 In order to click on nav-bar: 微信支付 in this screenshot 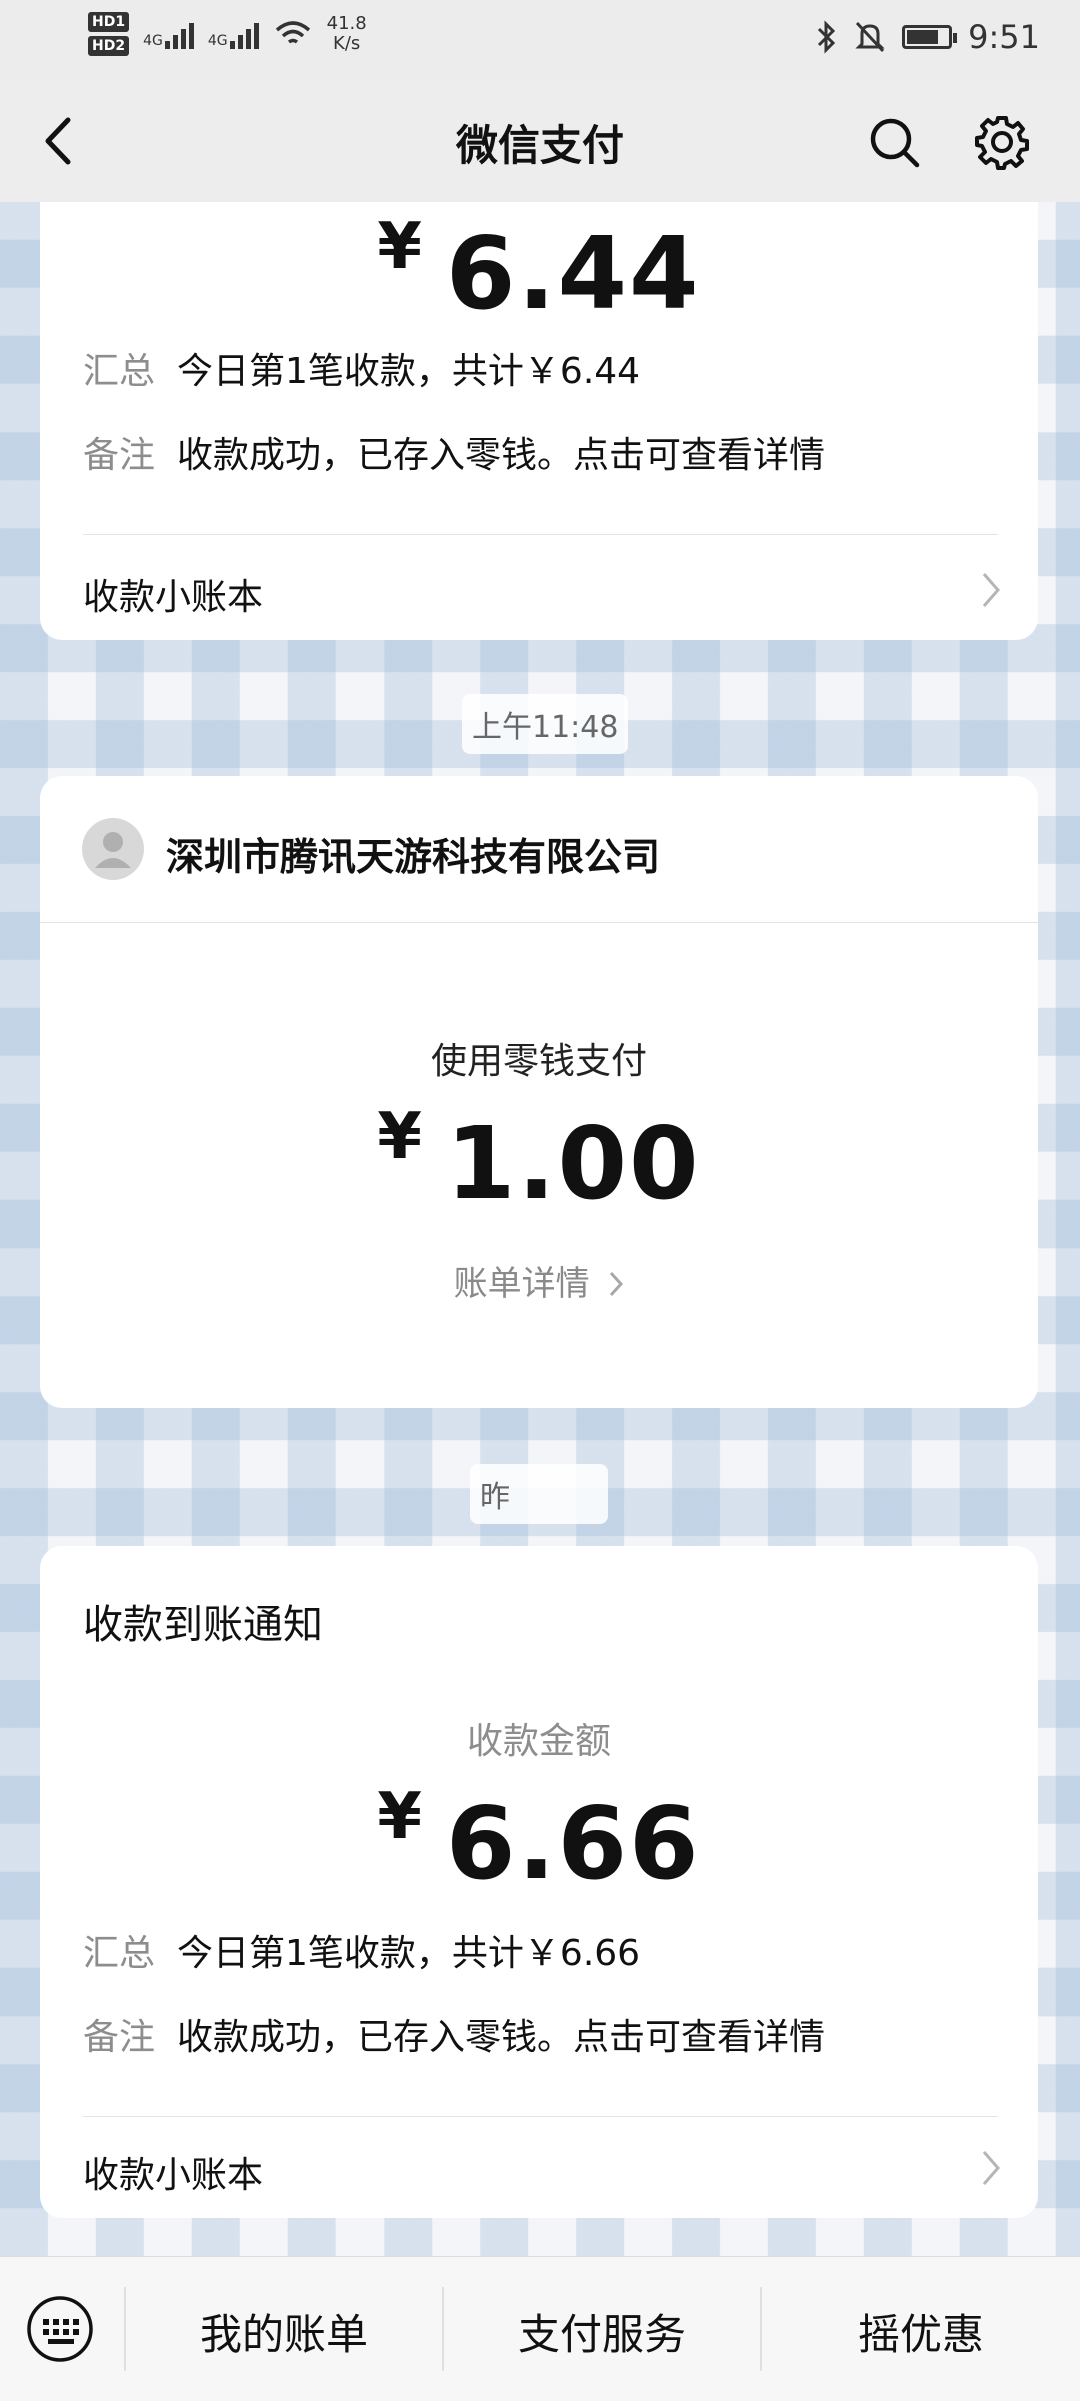, I will do `click(540, 141)`.